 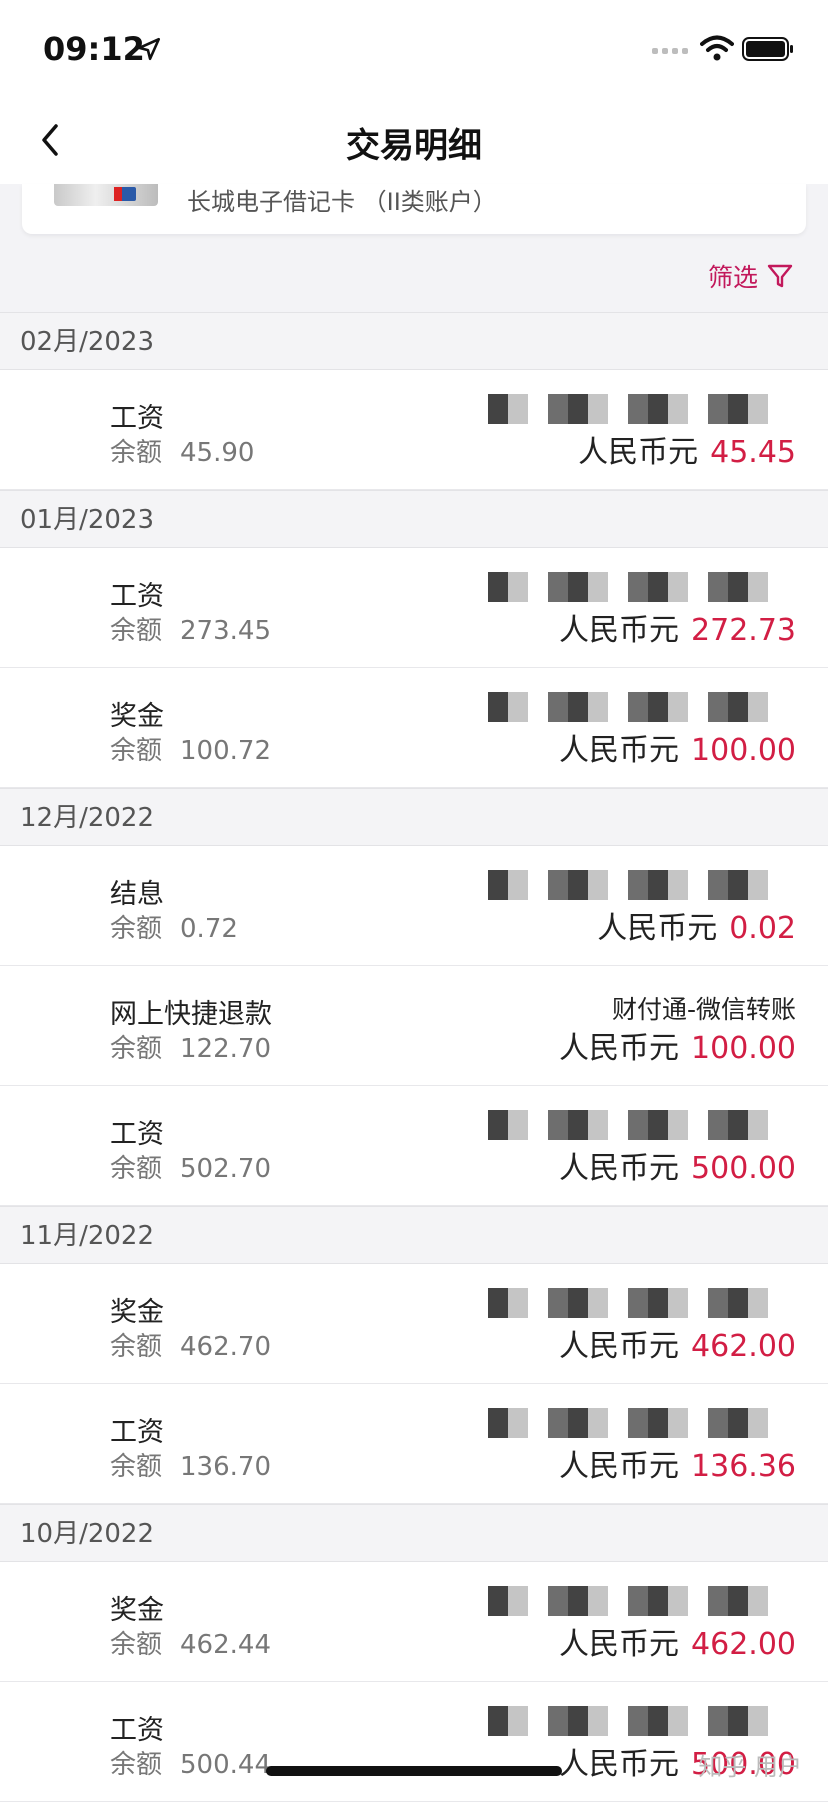 I want to click on balance: 余额 502.70, so click(x=190, y=1166).